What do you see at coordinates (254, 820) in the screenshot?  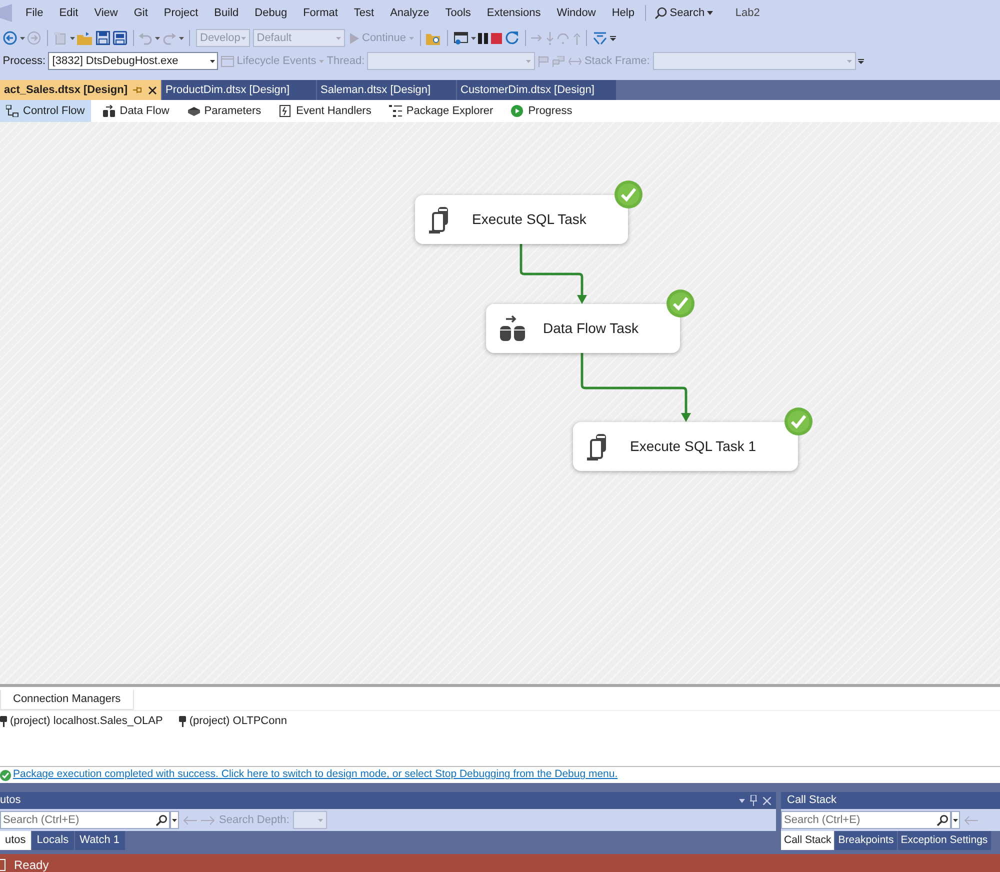 I see `field-label: Search Depth:` at bounding box center [254, 820].